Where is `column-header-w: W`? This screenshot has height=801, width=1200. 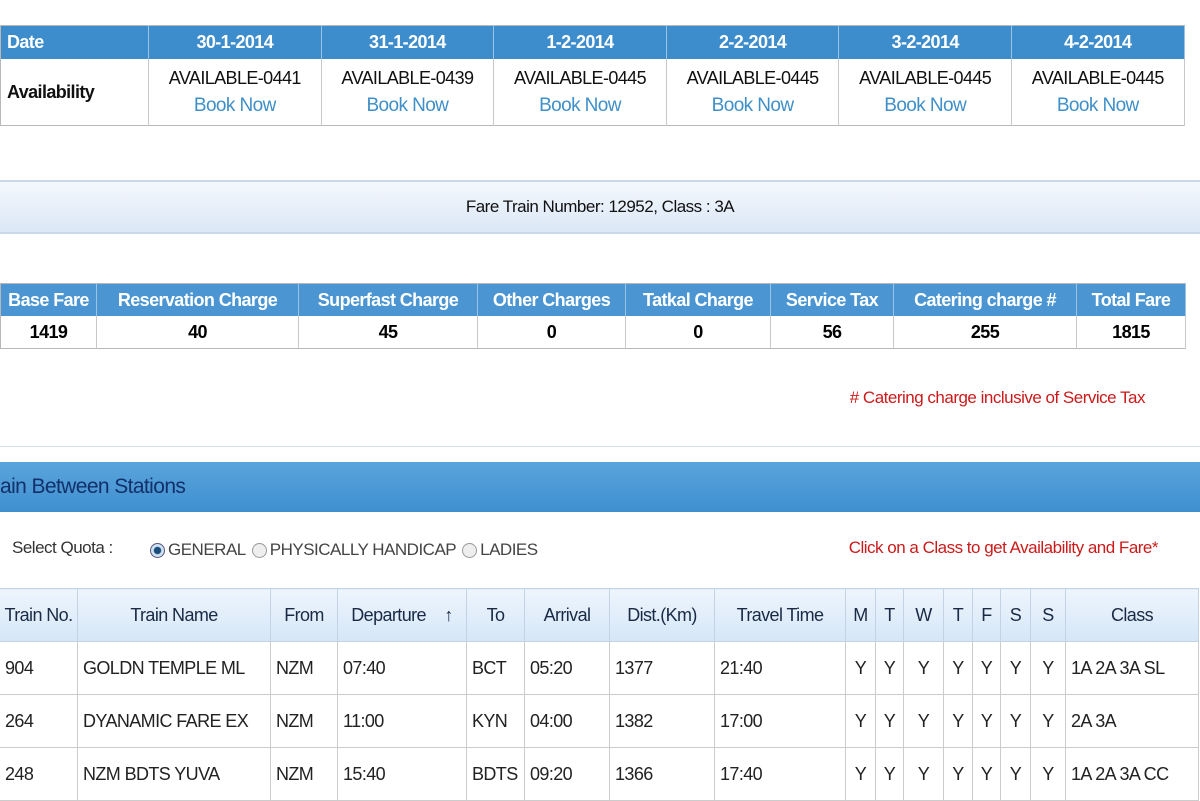 column-header-w: W is located at coordinates (923, 615).